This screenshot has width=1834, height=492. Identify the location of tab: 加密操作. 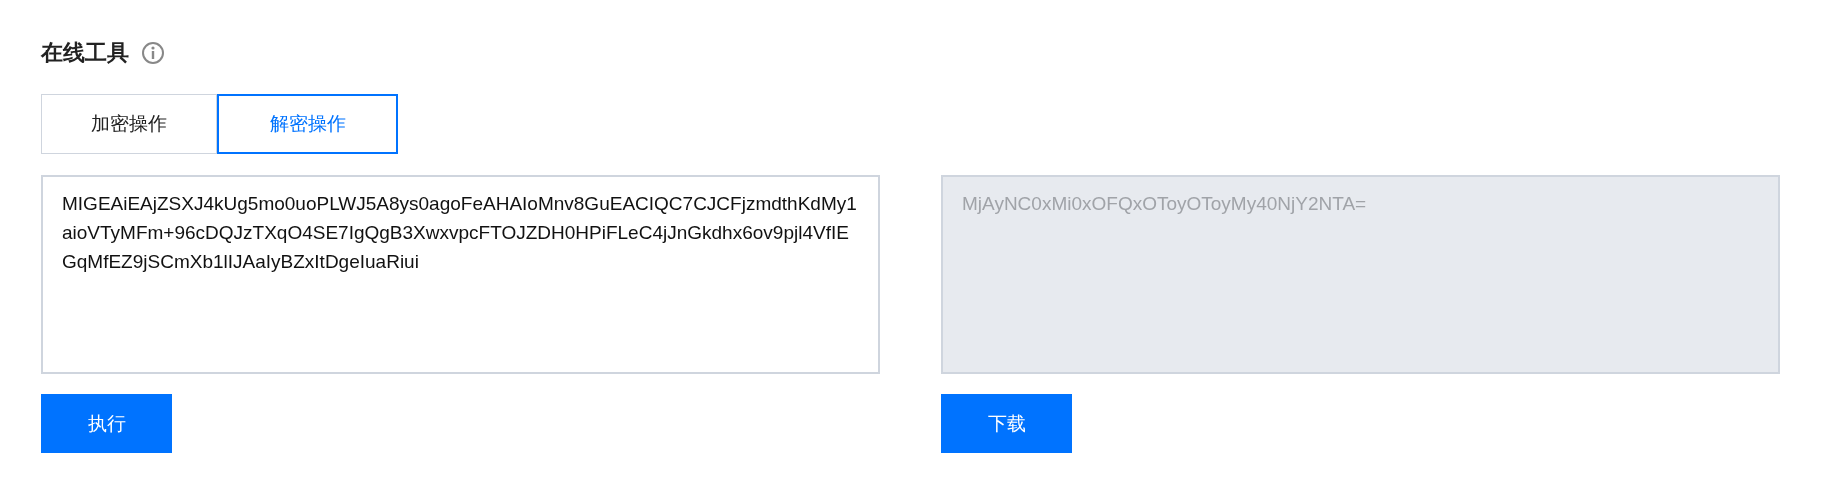
(129, 124).